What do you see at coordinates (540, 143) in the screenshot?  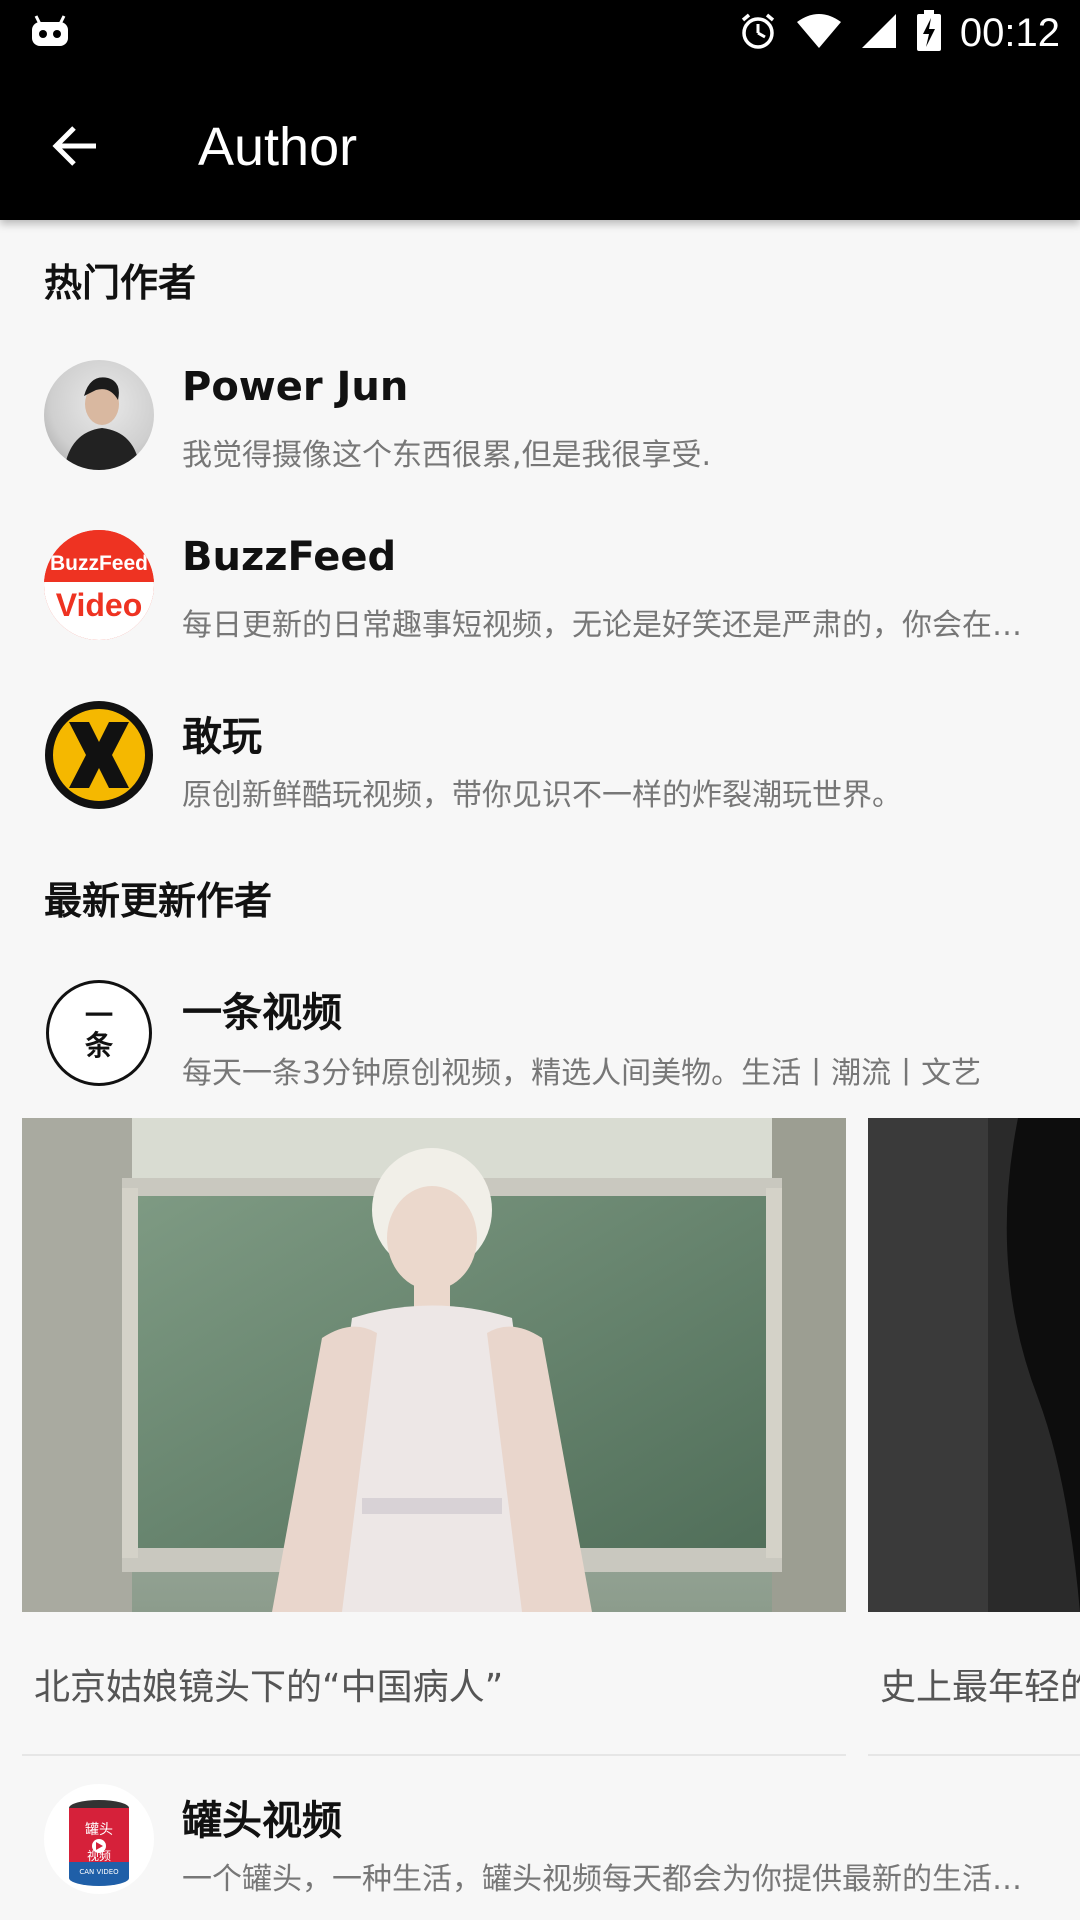 I see `toolbar: Author` at bounding box center [540, 143].